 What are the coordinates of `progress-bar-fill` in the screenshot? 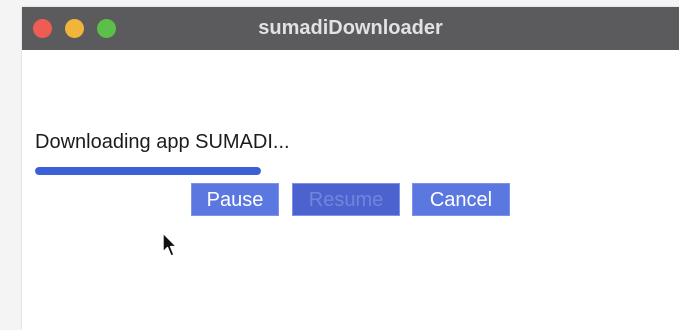 It's located at (148, 171).